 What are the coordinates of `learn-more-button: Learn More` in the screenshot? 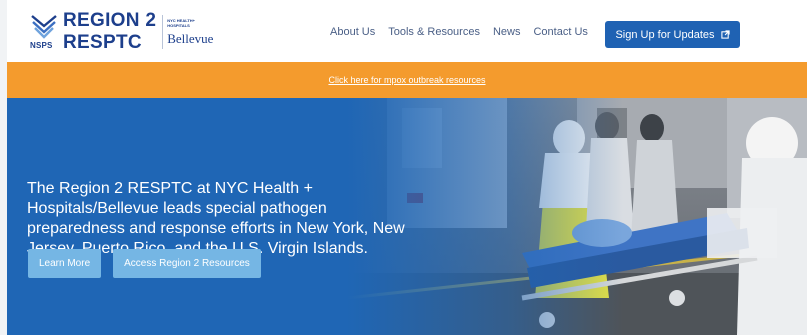 It's located at (65, 263).